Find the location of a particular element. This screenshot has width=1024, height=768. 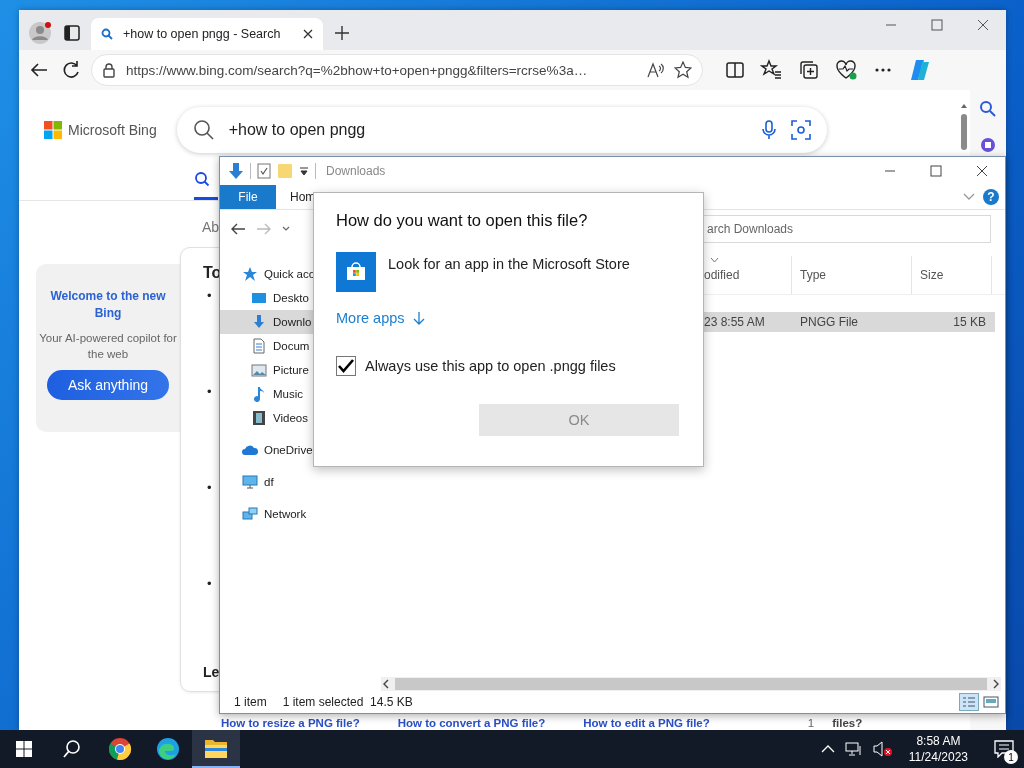

table-cell-text: PNGG File is located at coordinates (829, 322).